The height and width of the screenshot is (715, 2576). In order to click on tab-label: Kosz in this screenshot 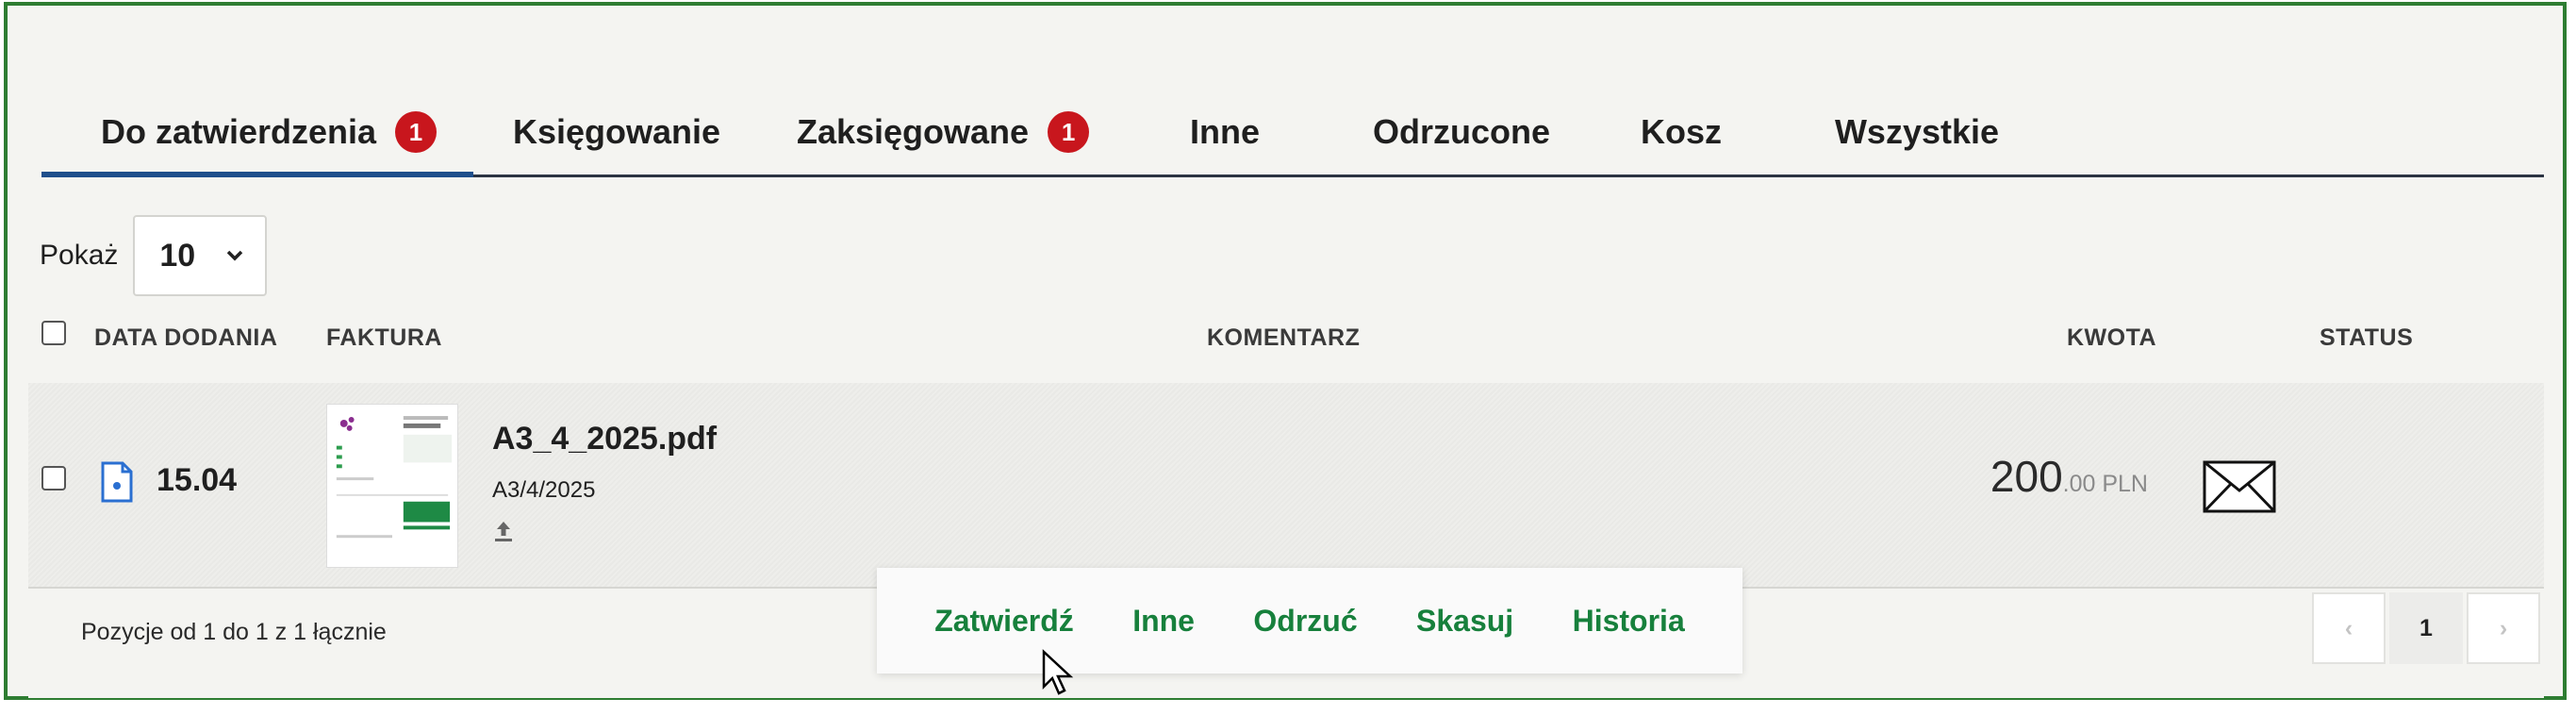, I will do `click(1681, 131)`.